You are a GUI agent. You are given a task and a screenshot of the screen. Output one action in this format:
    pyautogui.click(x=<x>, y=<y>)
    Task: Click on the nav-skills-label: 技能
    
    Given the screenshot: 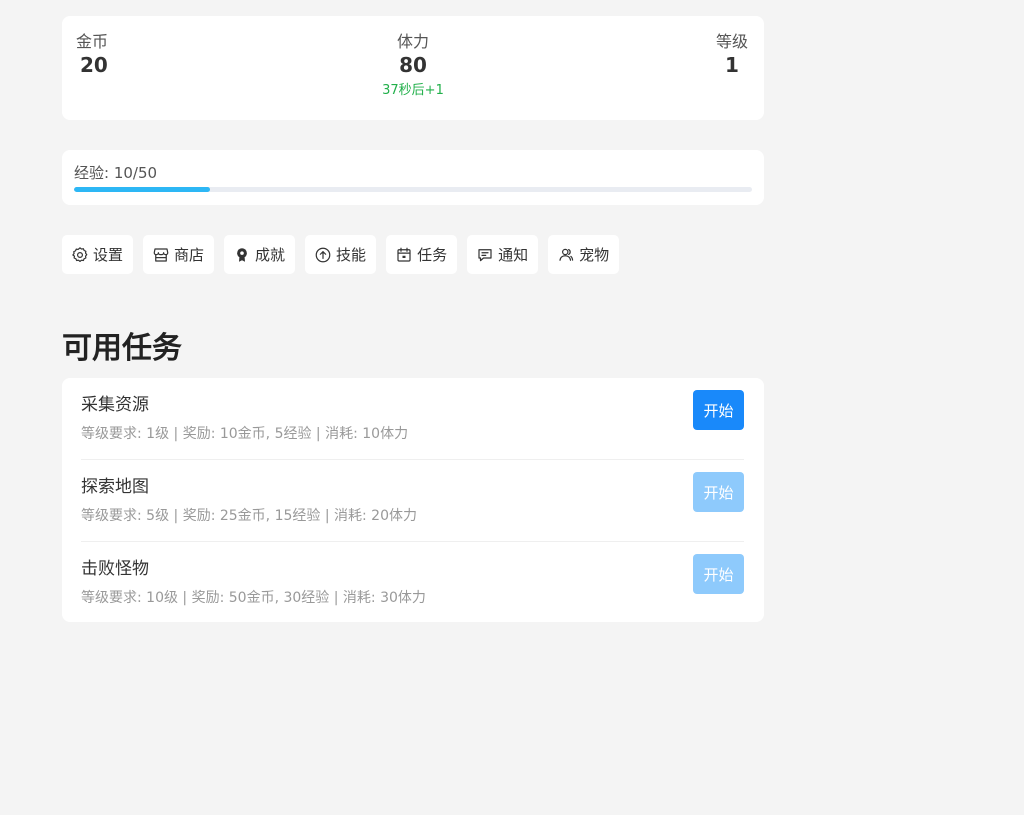 What is the action you would take?
    pyautogui.click(x=351, y=255)
    